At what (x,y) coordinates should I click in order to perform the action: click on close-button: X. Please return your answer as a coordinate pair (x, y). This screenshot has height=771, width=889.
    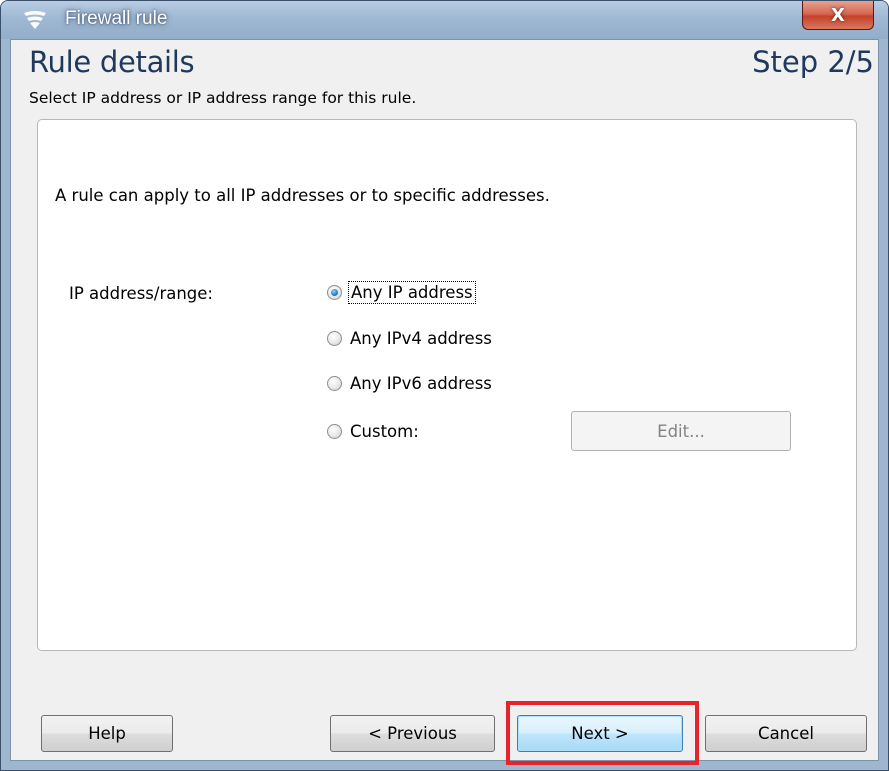
    Looking at the image, I should click on (838, 15).